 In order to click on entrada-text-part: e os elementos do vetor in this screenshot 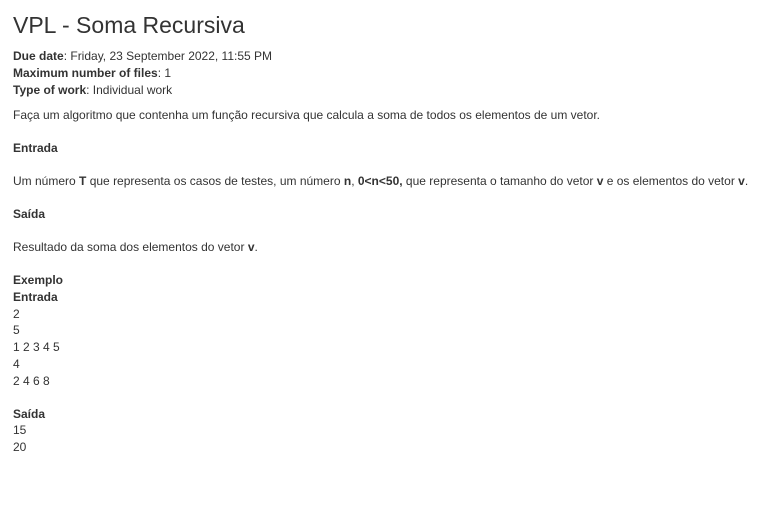, I will do `click(671, 181)`.